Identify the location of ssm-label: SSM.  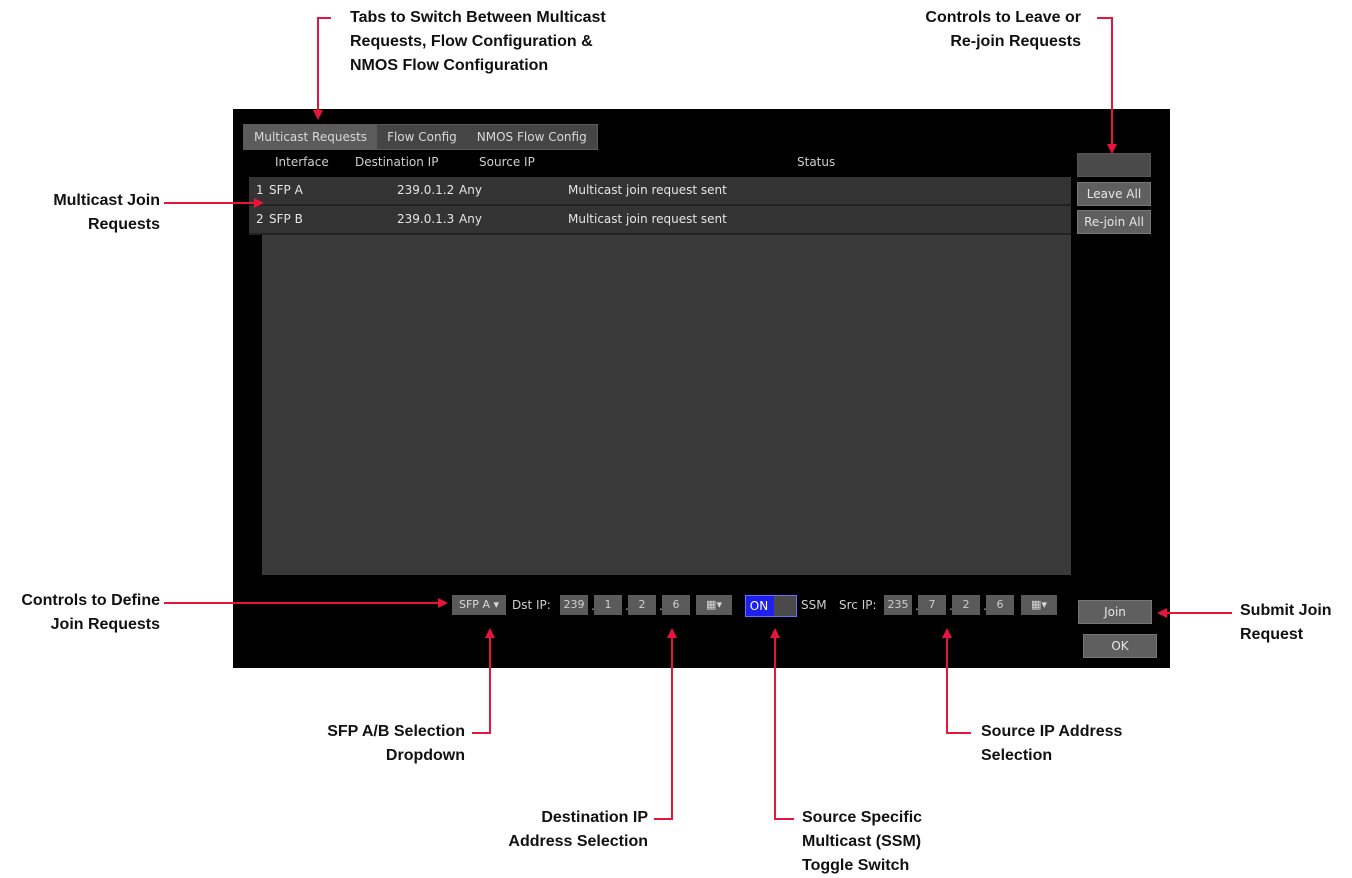
(814, 605).